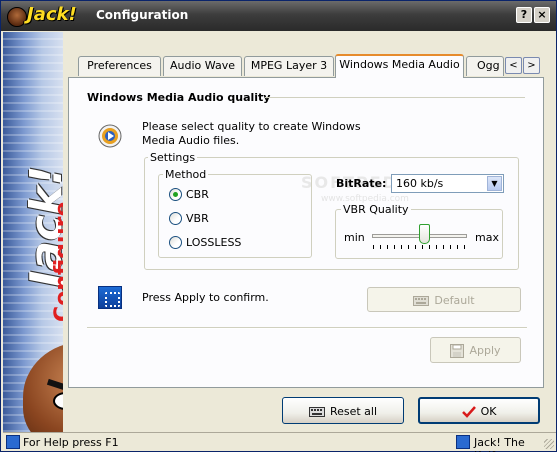  I want to click on close-button: ×, so click(542, 15).